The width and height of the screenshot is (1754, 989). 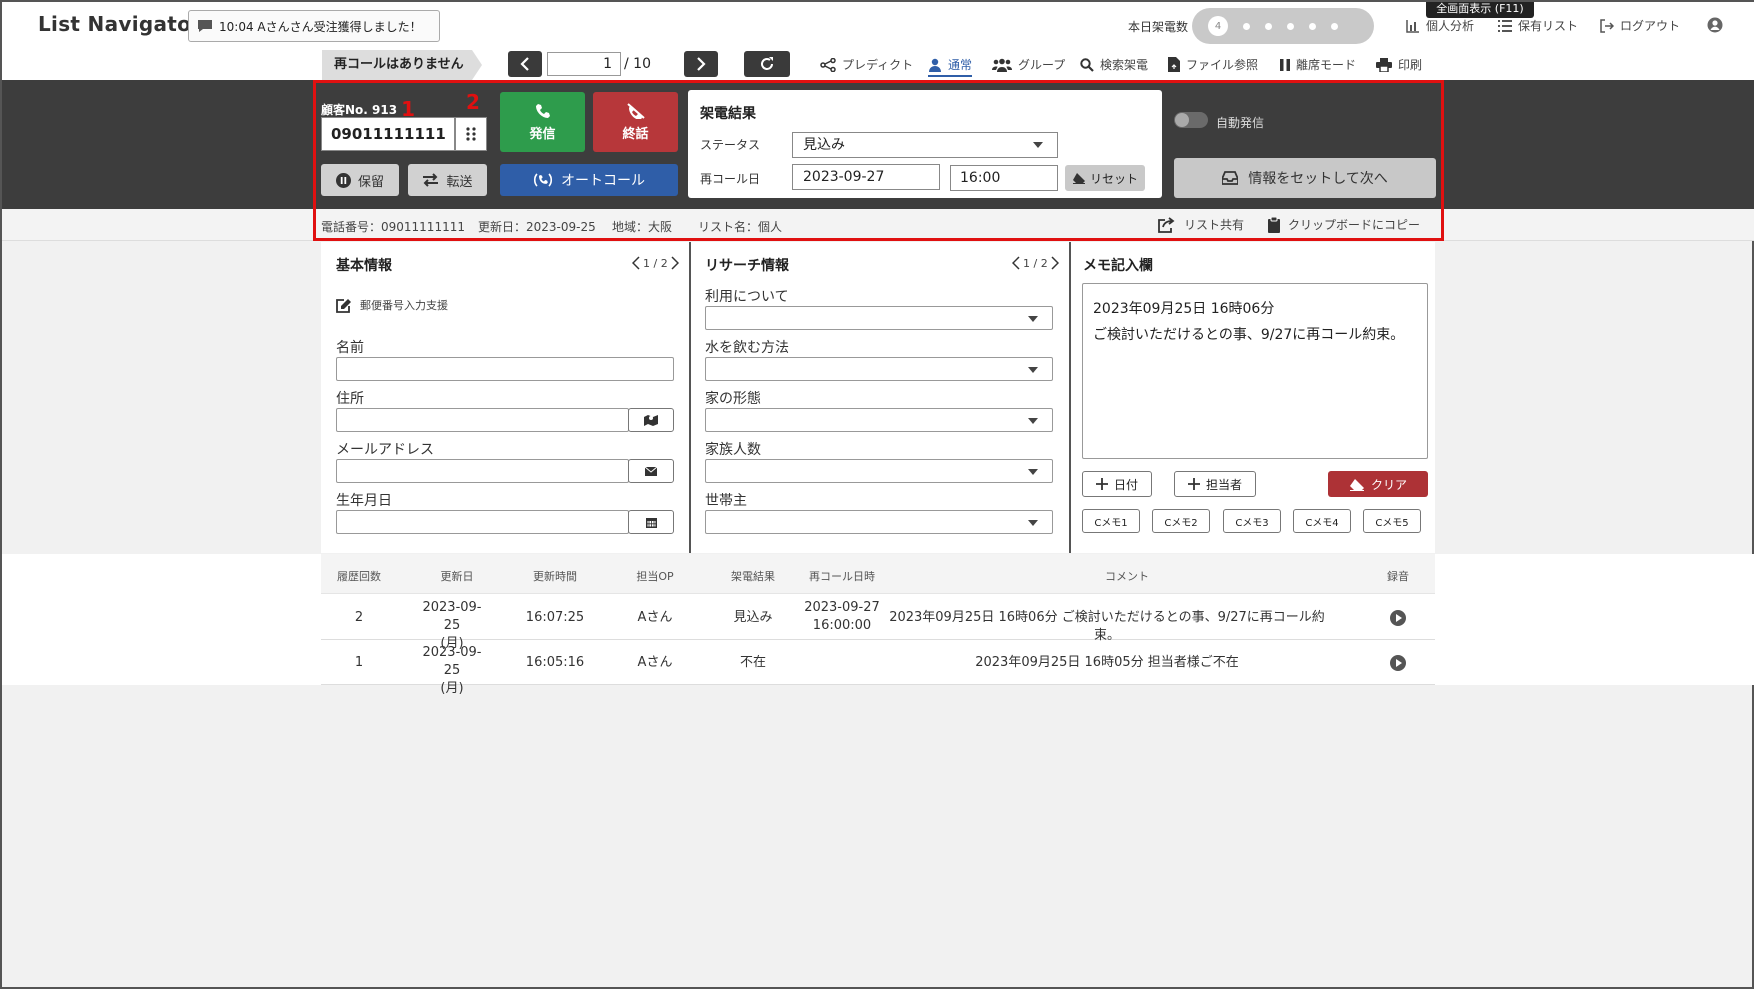 I want to click on address-label: 住所, so click(x=350, y=399).